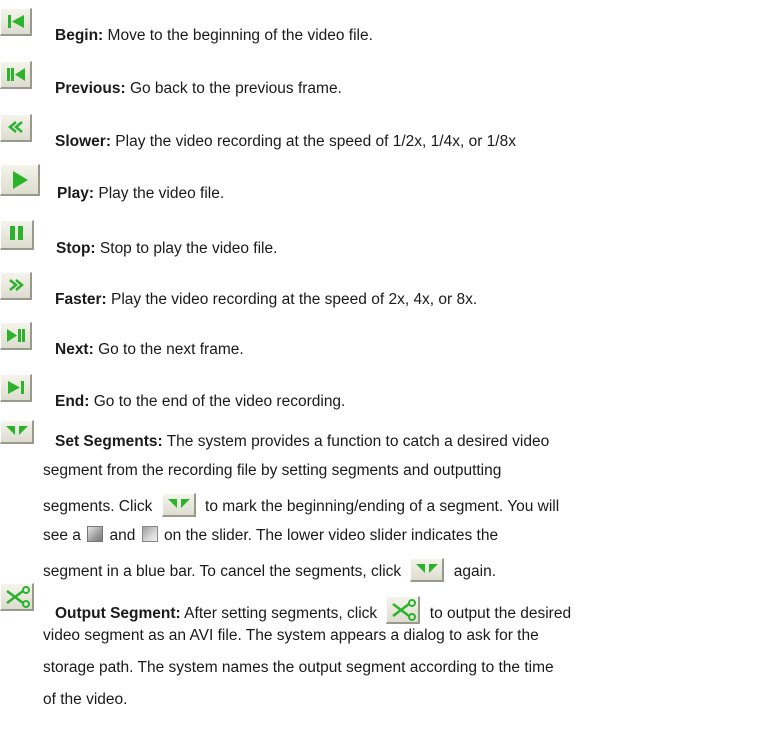 This screenshot has height=741, width=764. What do you see at coordinates (81, 299) in the screenshot?
I see `item-title: Faster:` at bounding box center [81, 299].